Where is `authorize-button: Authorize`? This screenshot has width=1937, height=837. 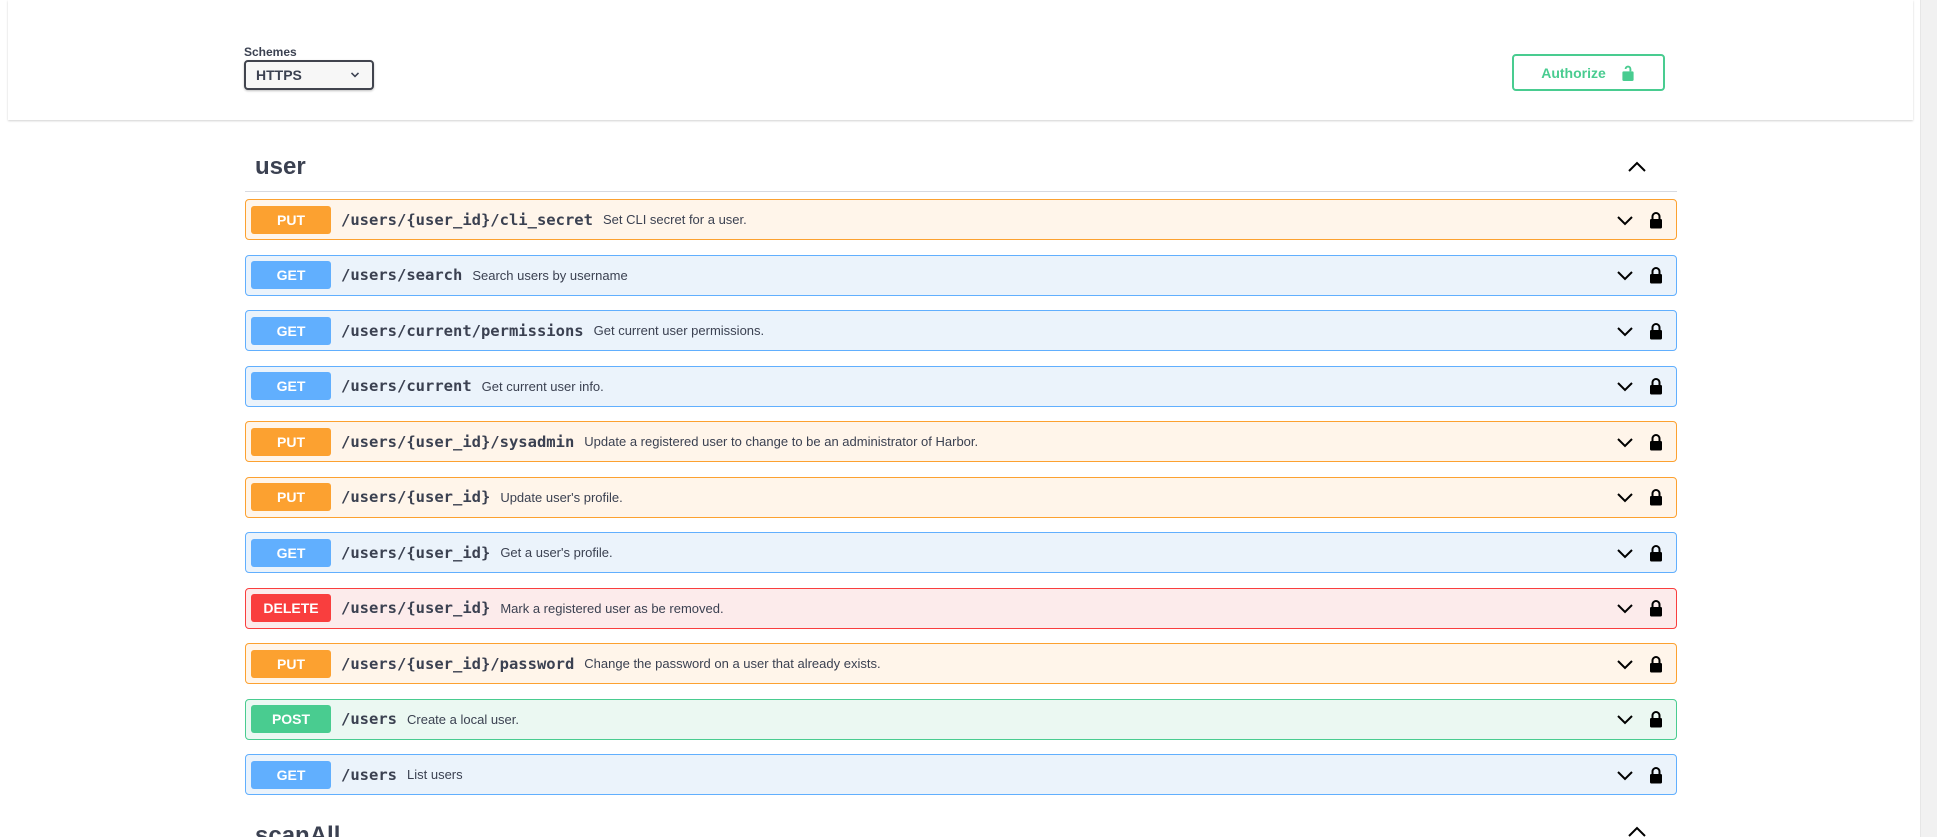
authorize-button: Authorize is located at coordinates (1588, 72).